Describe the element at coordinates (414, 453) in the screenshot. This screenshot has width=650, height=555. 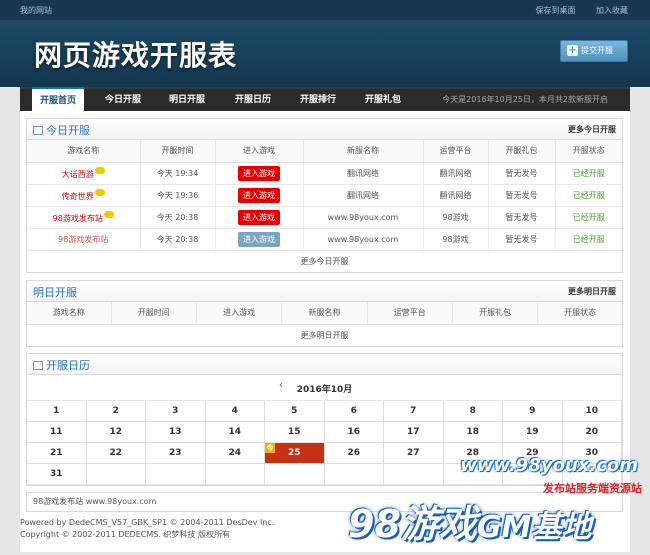
I see `calendar-day: 27` at that location.